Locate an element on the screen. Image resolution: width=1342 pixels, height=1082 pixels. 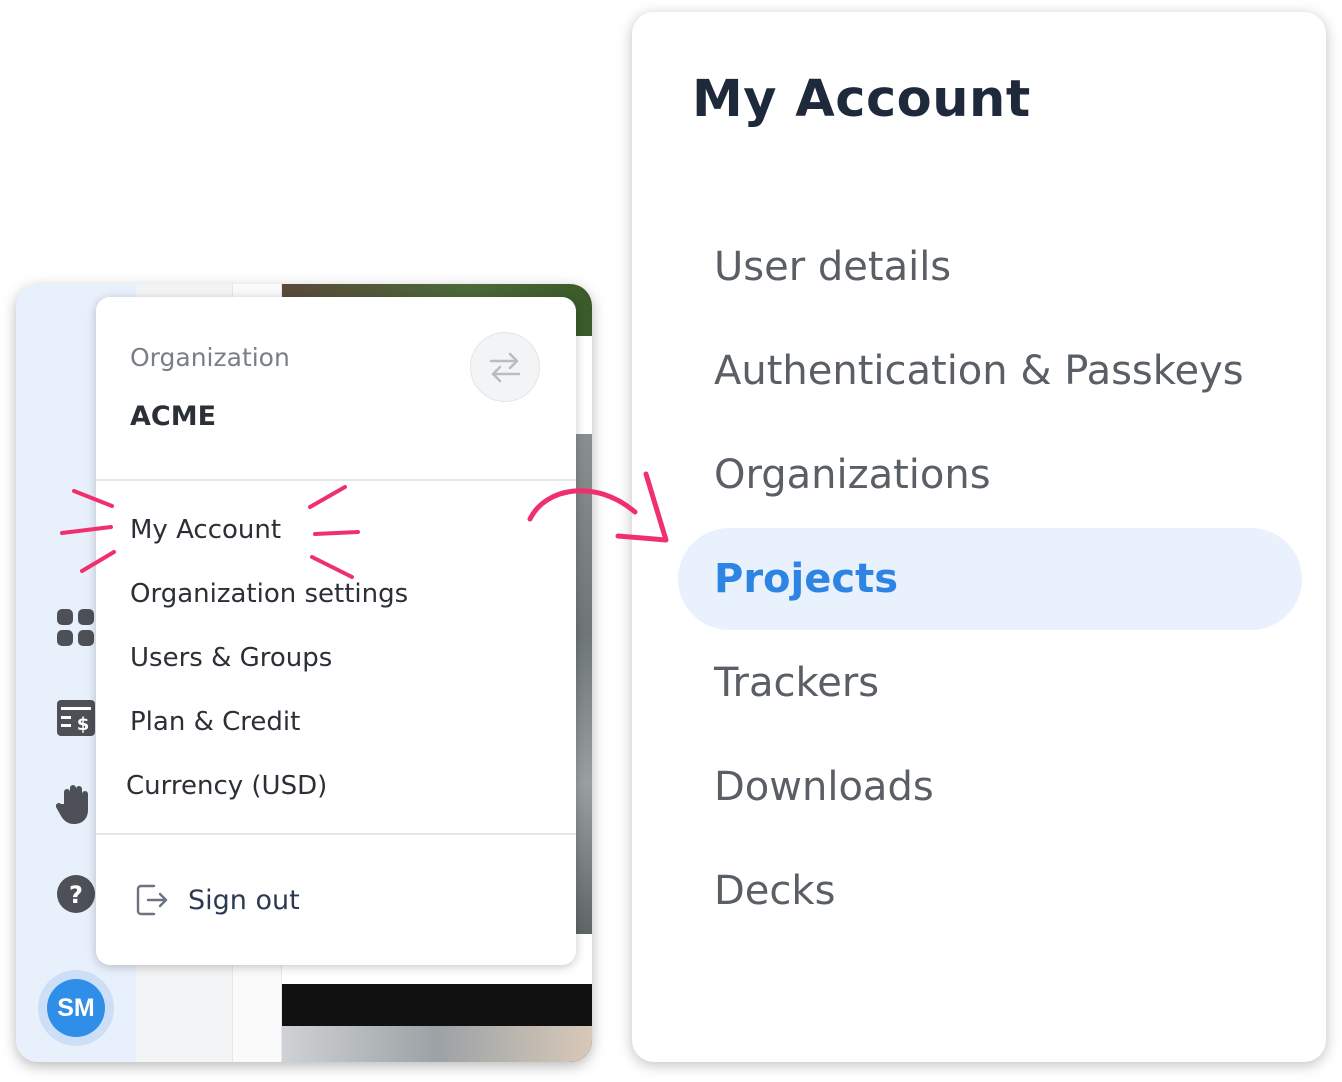
menu-item-organization-settings: Organization settings is located at coordinates (269, 594).